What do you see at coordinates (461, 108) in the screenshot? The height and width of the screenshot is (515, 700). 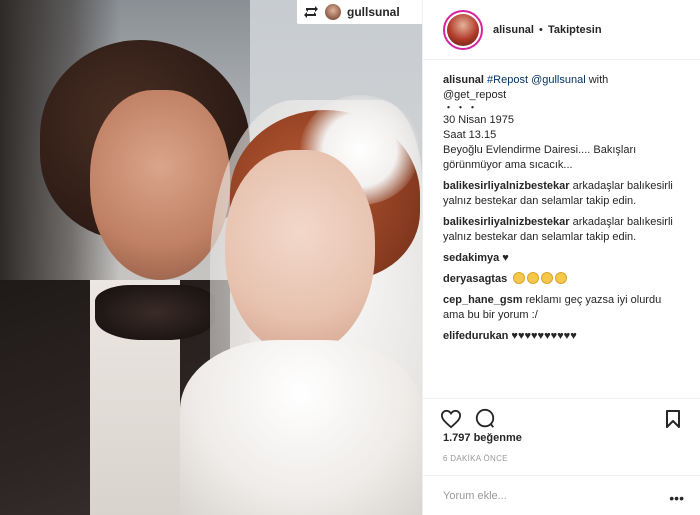 I see `caption-dots: ・・・` at bounding box center [461, 108].